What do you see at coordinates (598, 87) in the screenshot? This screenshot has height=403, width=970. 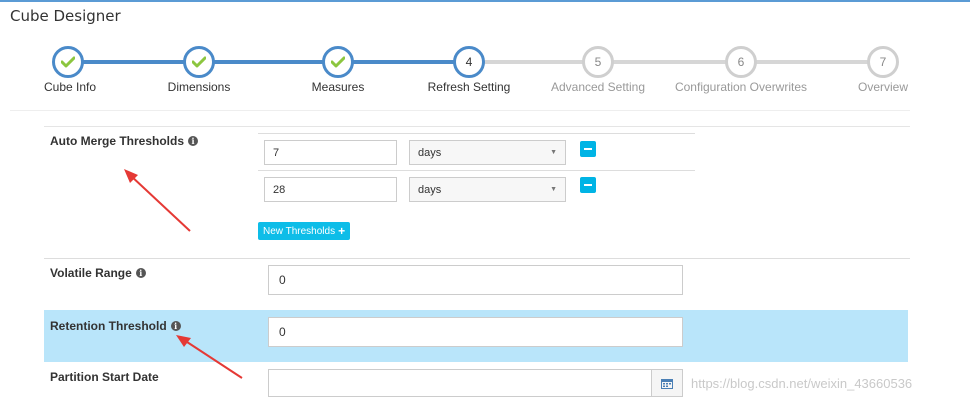 I see `wizard-step-label: Advanced Setting` at bounding box center [598, 87].